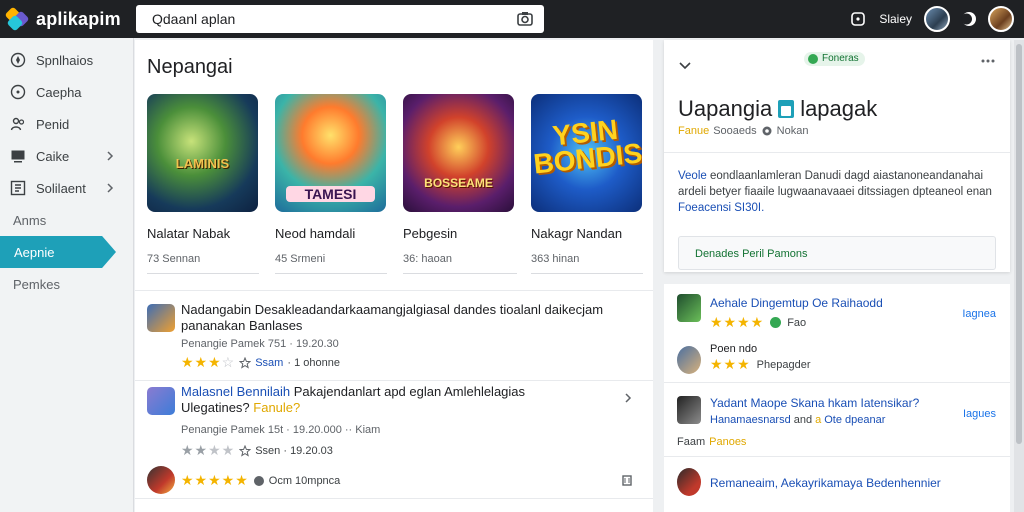 This screenshot has height=512, width=1024. I want to click on rating-stars: ★★★★★, so click(215, 480).